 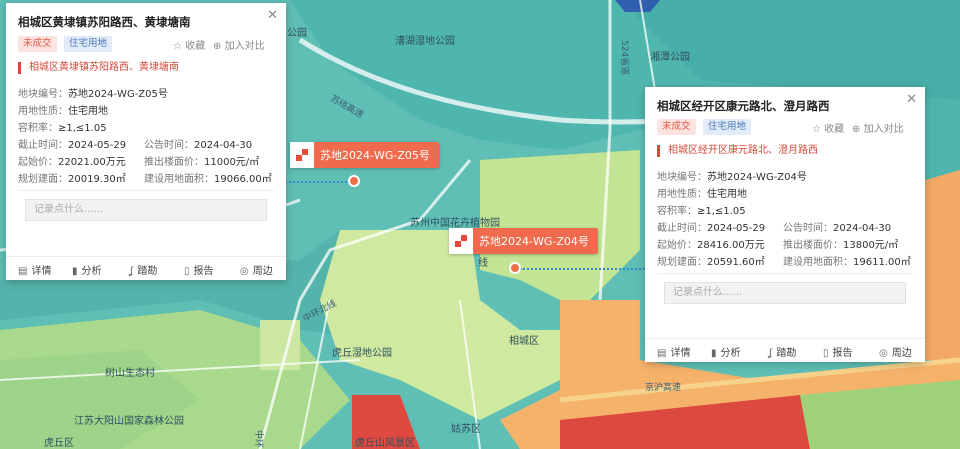 I want to click on field-land-area: 建设用地面积：19066.00㎡, so click(x=208, y=179).